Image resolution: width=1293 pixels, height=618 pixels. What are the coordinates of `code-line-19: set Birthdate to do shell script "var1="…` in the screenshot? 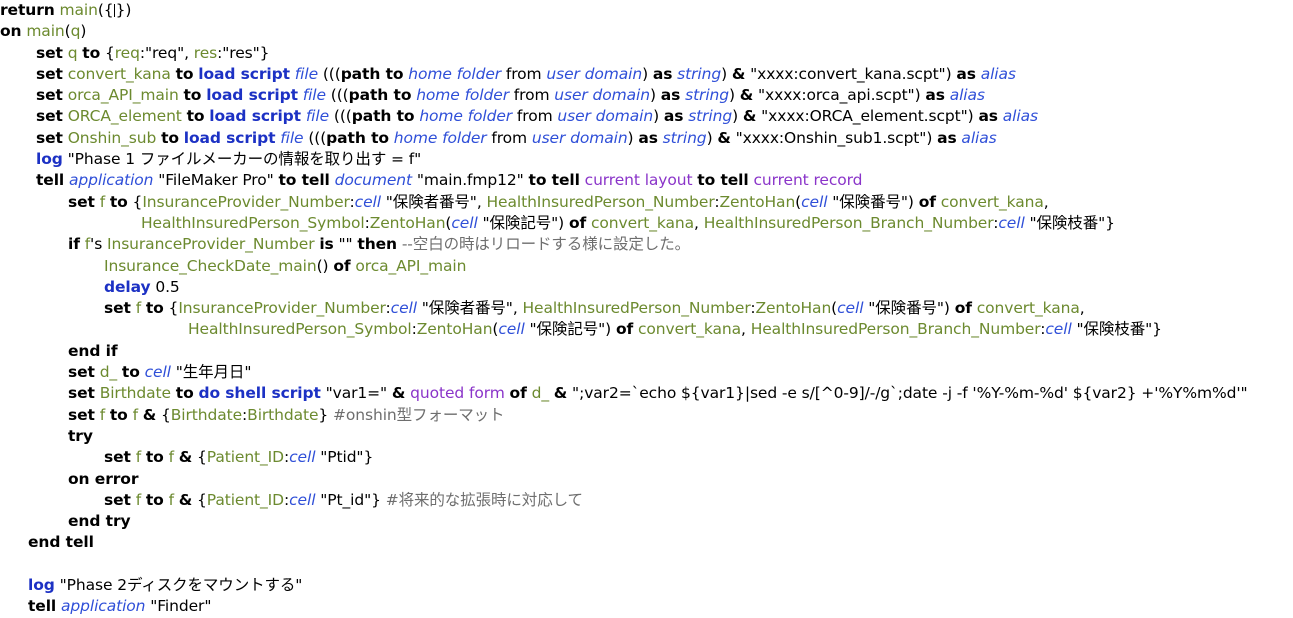 It's located at (646, 393).